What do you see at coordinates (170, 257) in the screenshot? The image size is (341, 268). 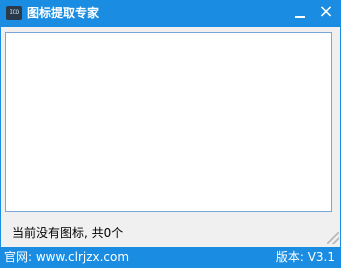 I see `footer-bar: 官网: www.clrjzx.com 版本: V3.1` at bounding box center [170, 257].